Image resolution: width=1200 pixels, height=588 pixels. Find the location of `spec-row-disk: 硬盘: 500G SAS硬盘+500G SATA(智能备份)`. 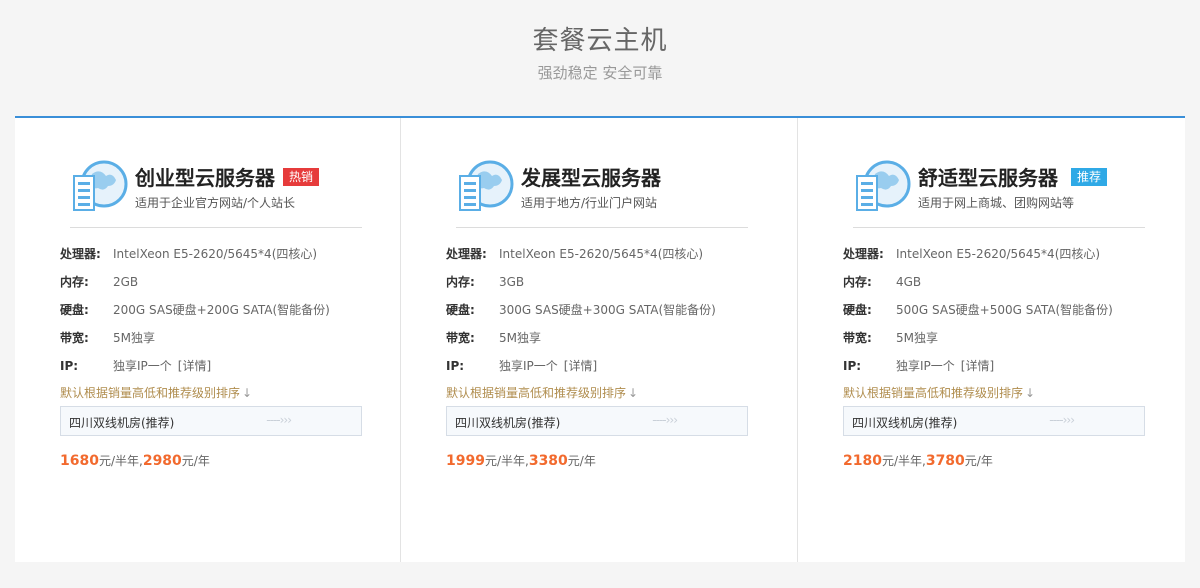

spec-row-disk: 硬盘: 500G SAS硬盘+500G SATA(智能备份) is located at coordinates (998, 316).